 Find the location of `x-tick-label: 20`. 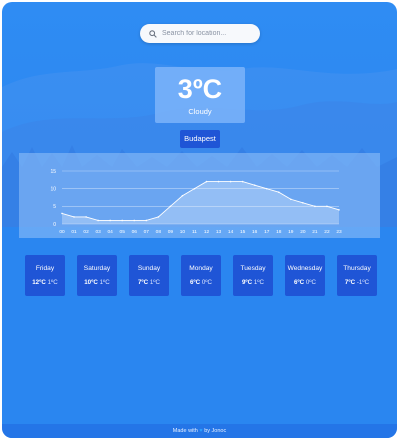

x-tick-label: 20 is located at coordinates (303, 232).